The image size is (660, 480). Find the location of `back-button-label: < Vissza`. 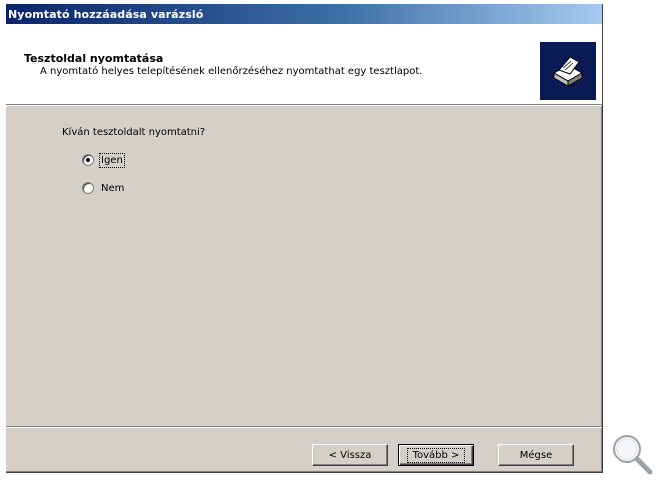

back-button-label: < Vissza is located at coordinates (350, 455).